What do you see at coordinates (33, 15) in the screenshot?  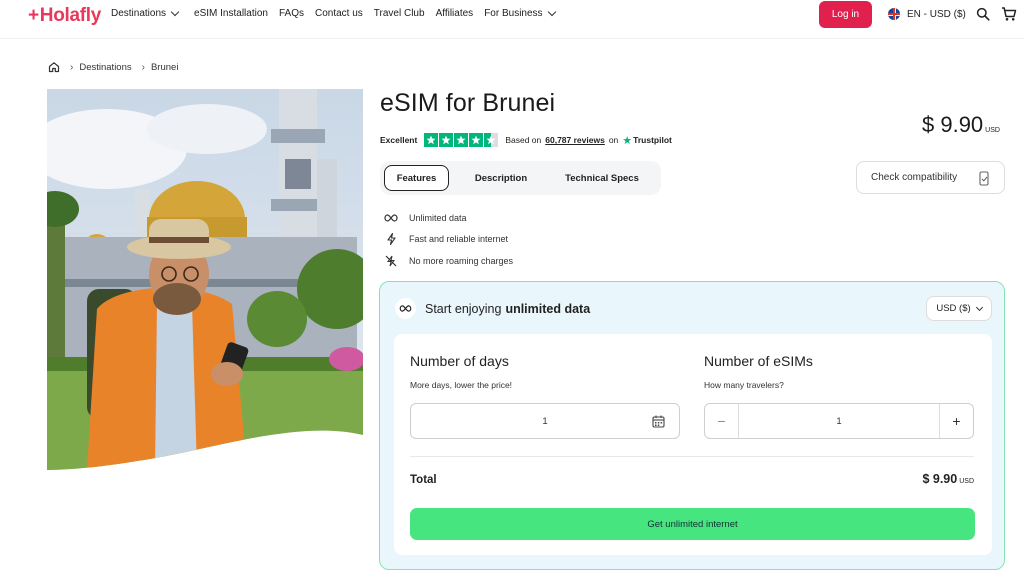 I see `logo-plus-icon: +` at bounding box center [33, 15].